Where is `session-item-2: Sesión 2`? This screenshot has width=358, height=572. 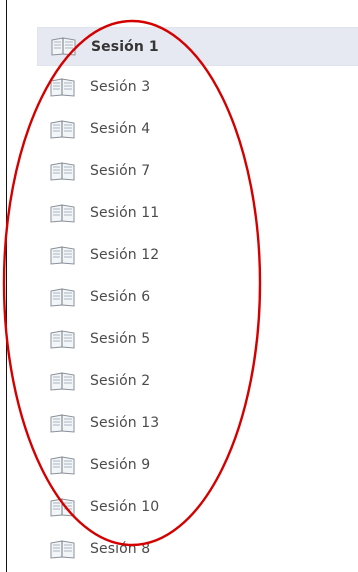 session-item-2: Sesión 2 is located at coordinates (197, 381).